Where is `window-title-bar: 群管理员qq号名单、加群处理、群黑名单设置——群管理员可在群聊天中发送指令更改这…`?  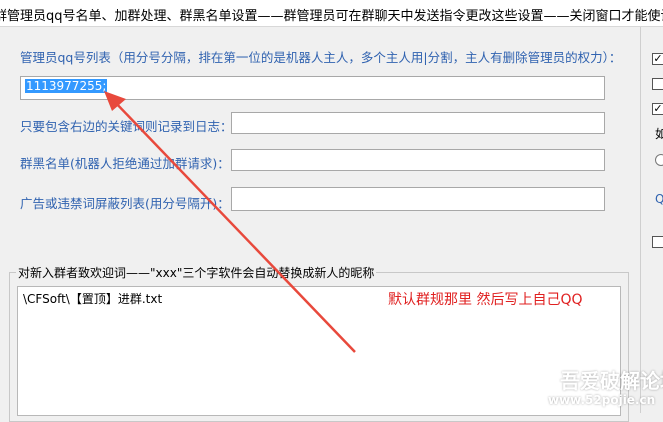
window-title-bar: 群管理员qq号名单、加群处理、群黑名单设置——群管理员可在群聊天中发送指令更改这… is located at coordinates (331, 13).